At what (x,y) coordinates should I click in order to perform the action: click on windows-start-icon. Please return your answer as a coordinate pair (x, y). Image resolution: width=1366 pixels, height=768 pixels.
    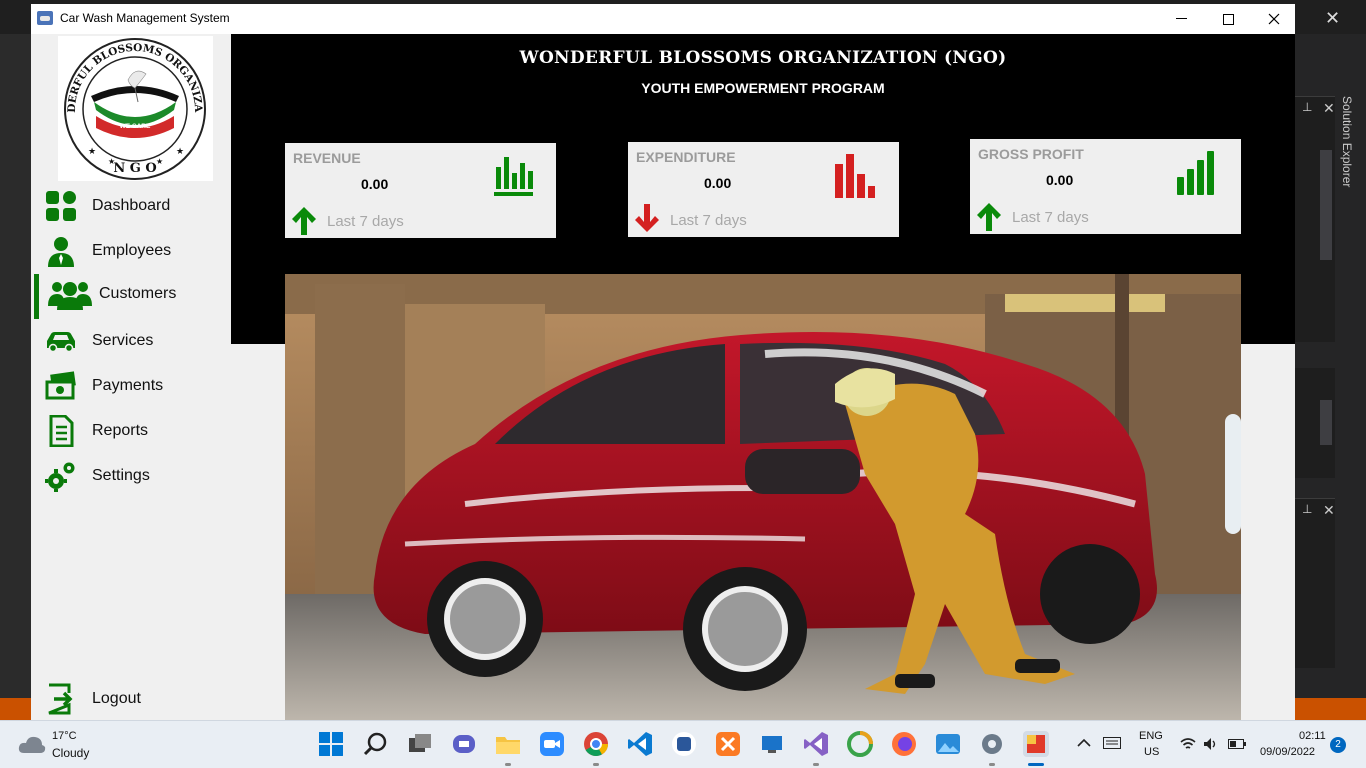
    Looking at the image, I should click on (331, 744).